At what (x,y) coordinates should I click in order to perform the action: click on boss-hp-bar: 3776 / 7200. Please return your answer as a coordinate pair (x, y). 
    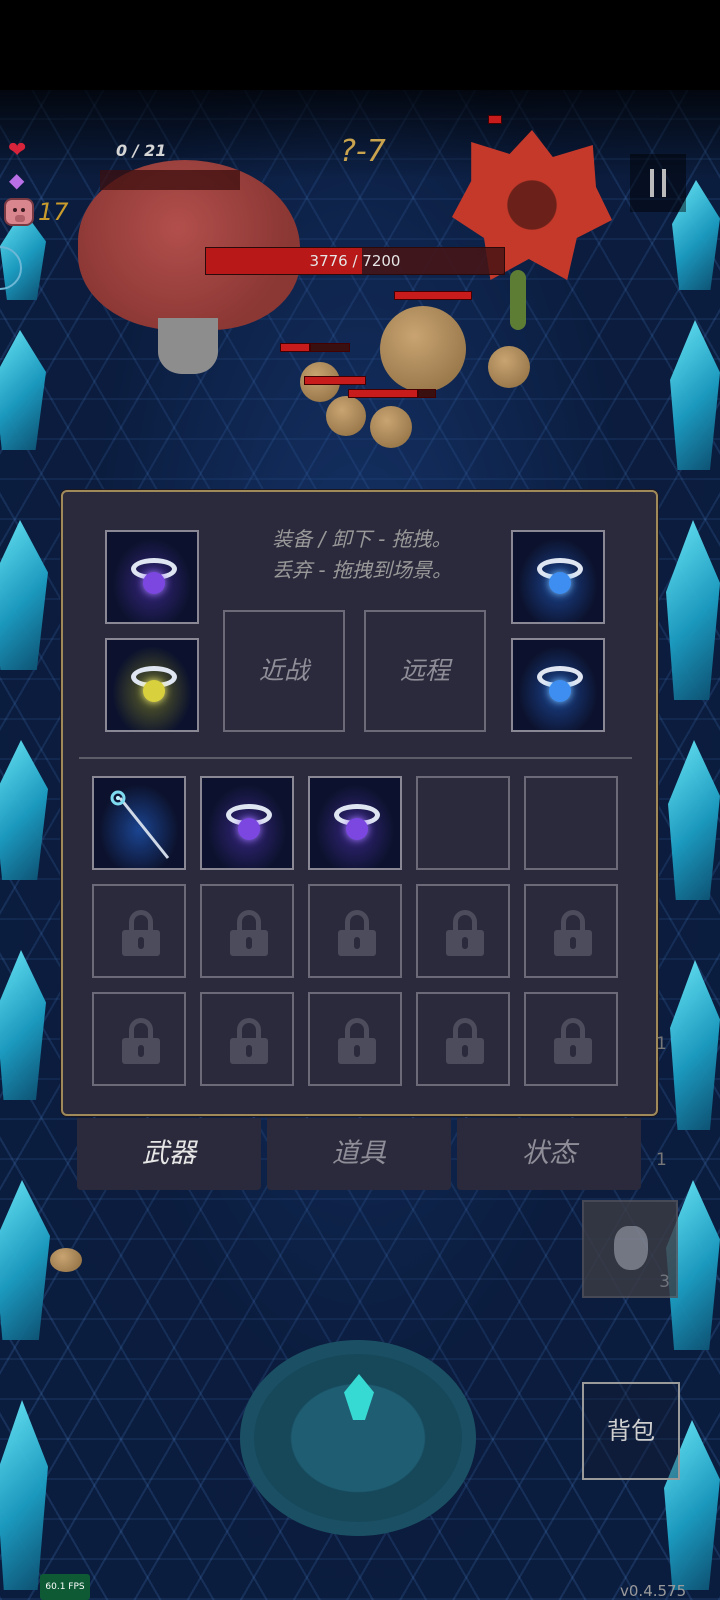
    Looking at the image, I should click on (355, 261).